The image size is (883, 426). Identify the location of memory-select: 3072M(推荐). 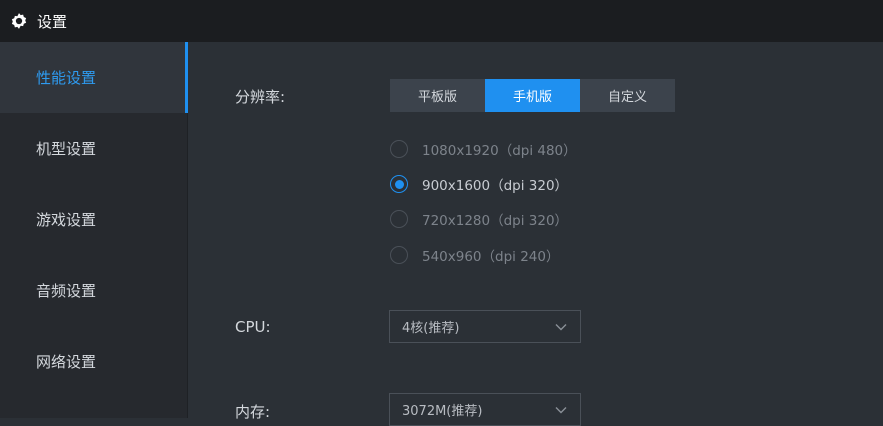
(485, 409).